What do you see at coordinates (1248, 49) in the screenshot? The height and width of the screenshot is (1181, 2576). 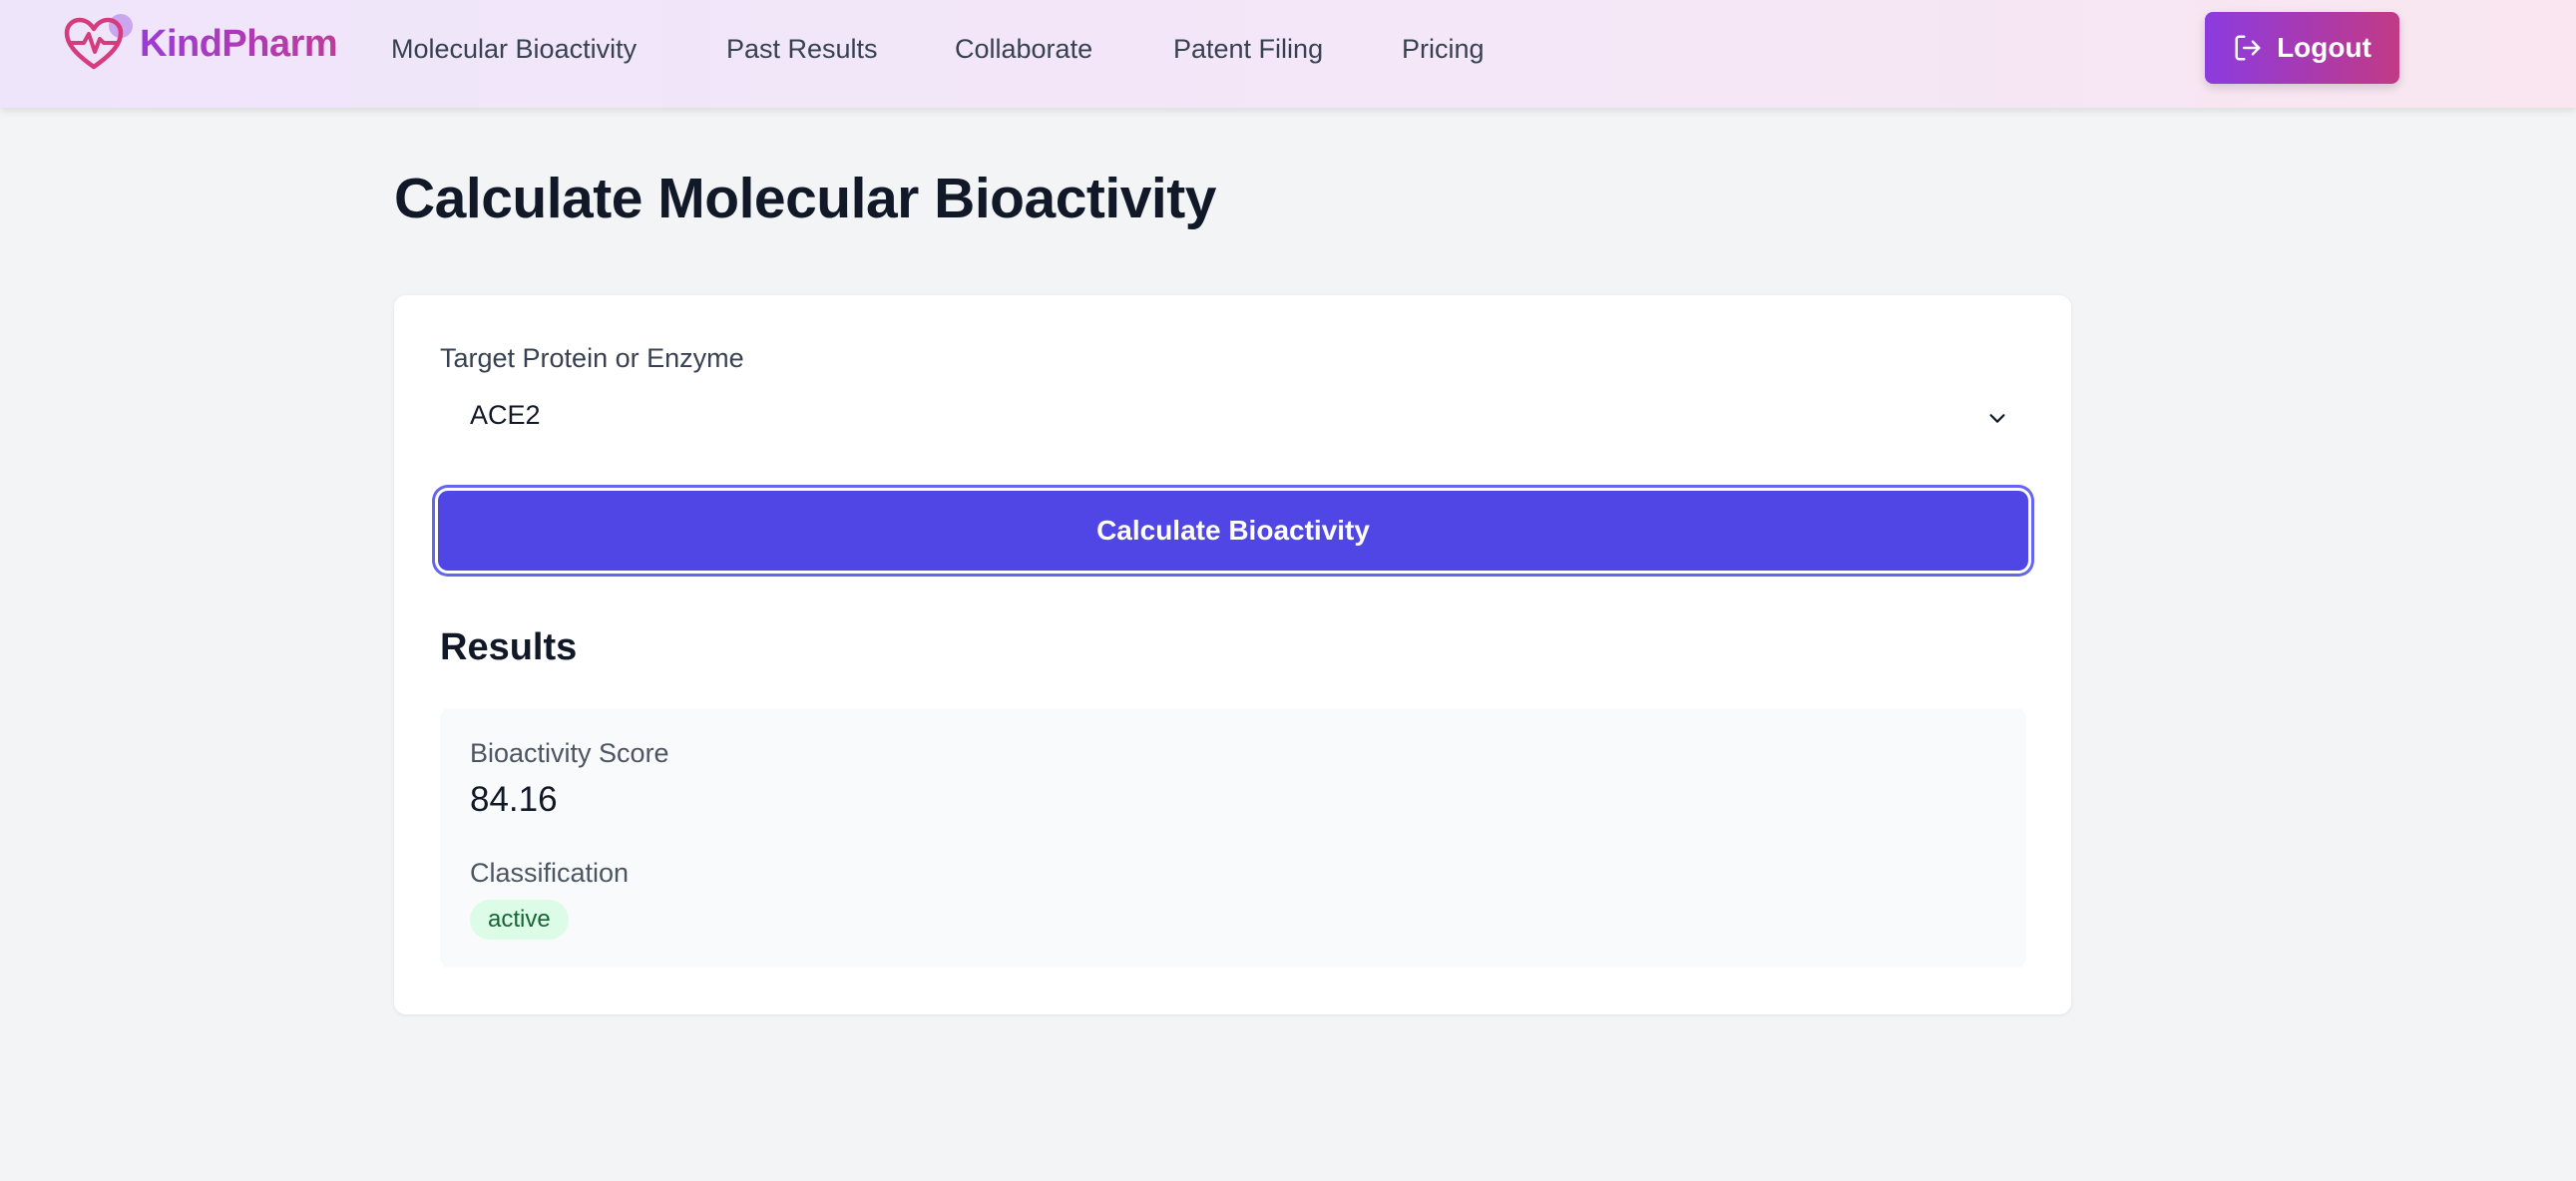 I see `nav-item-patent-filing: Patent Filing` at bounding box center [1248, 49].